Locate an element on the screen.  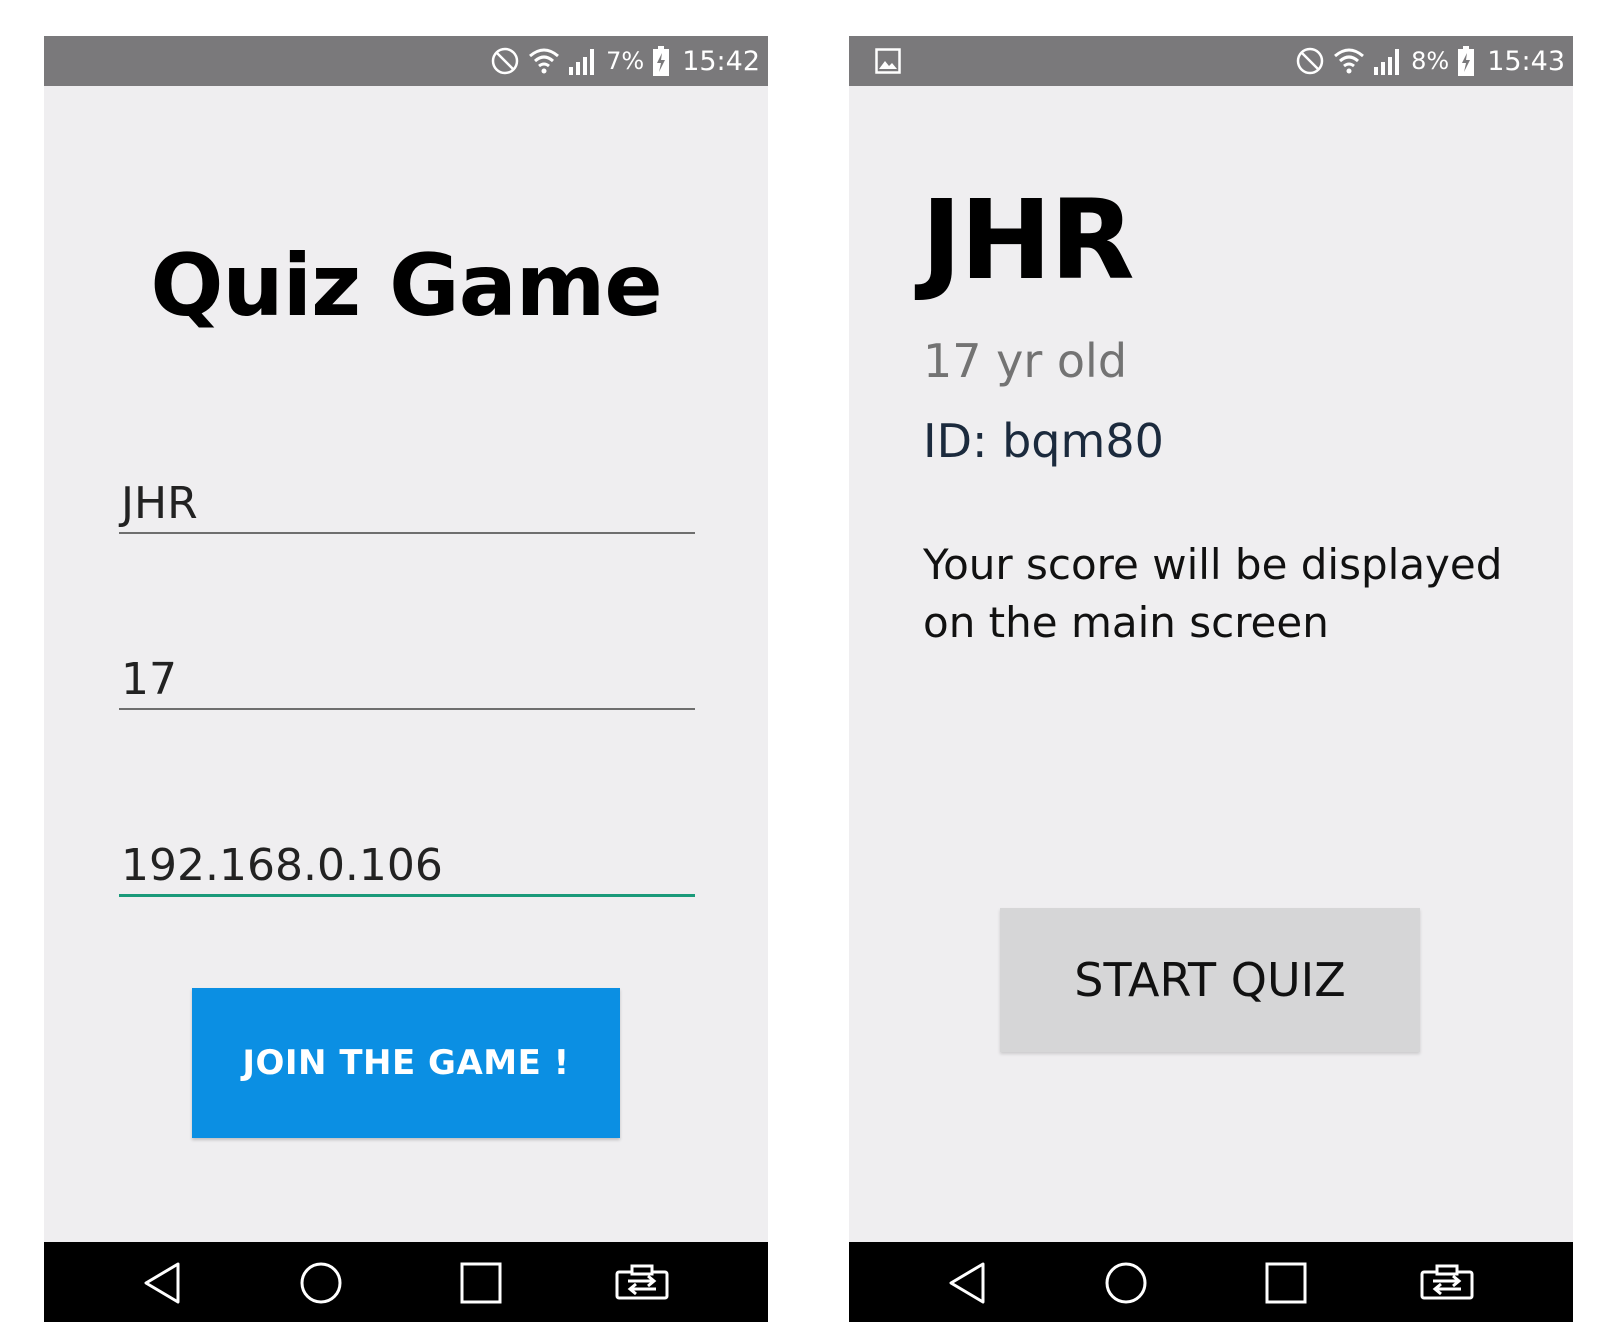
status-icons: 8% 15:43 is located at coordinates (1430, 61).